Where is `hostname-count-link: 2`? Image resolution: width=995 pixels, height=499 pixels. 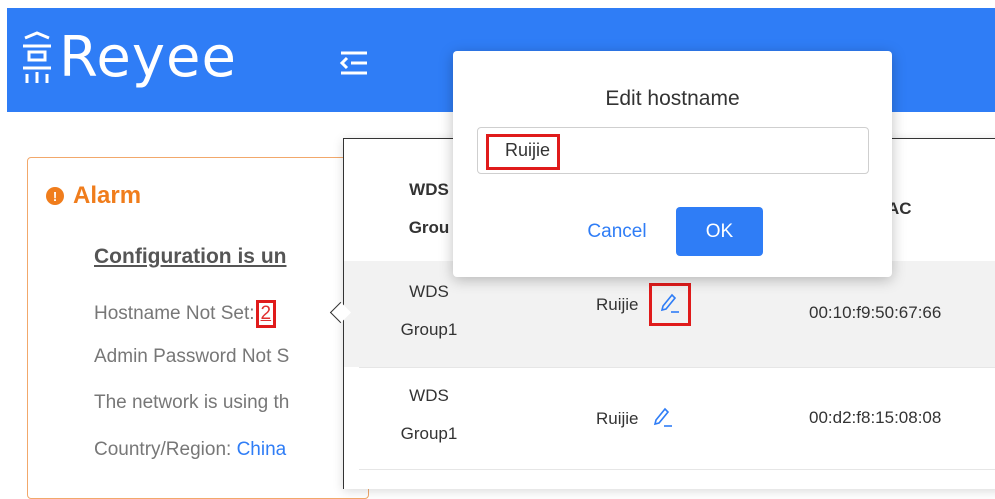 hostname-count-link: 2 is located at coordinates (266, 314).